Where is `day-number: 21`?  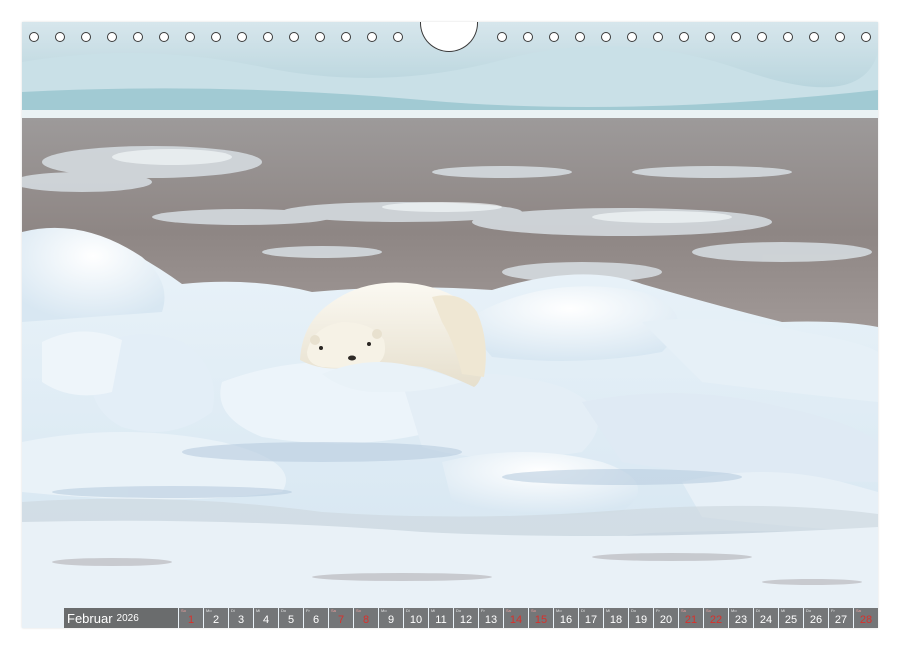
day-number: 21 is located at coordinates (691, 620).